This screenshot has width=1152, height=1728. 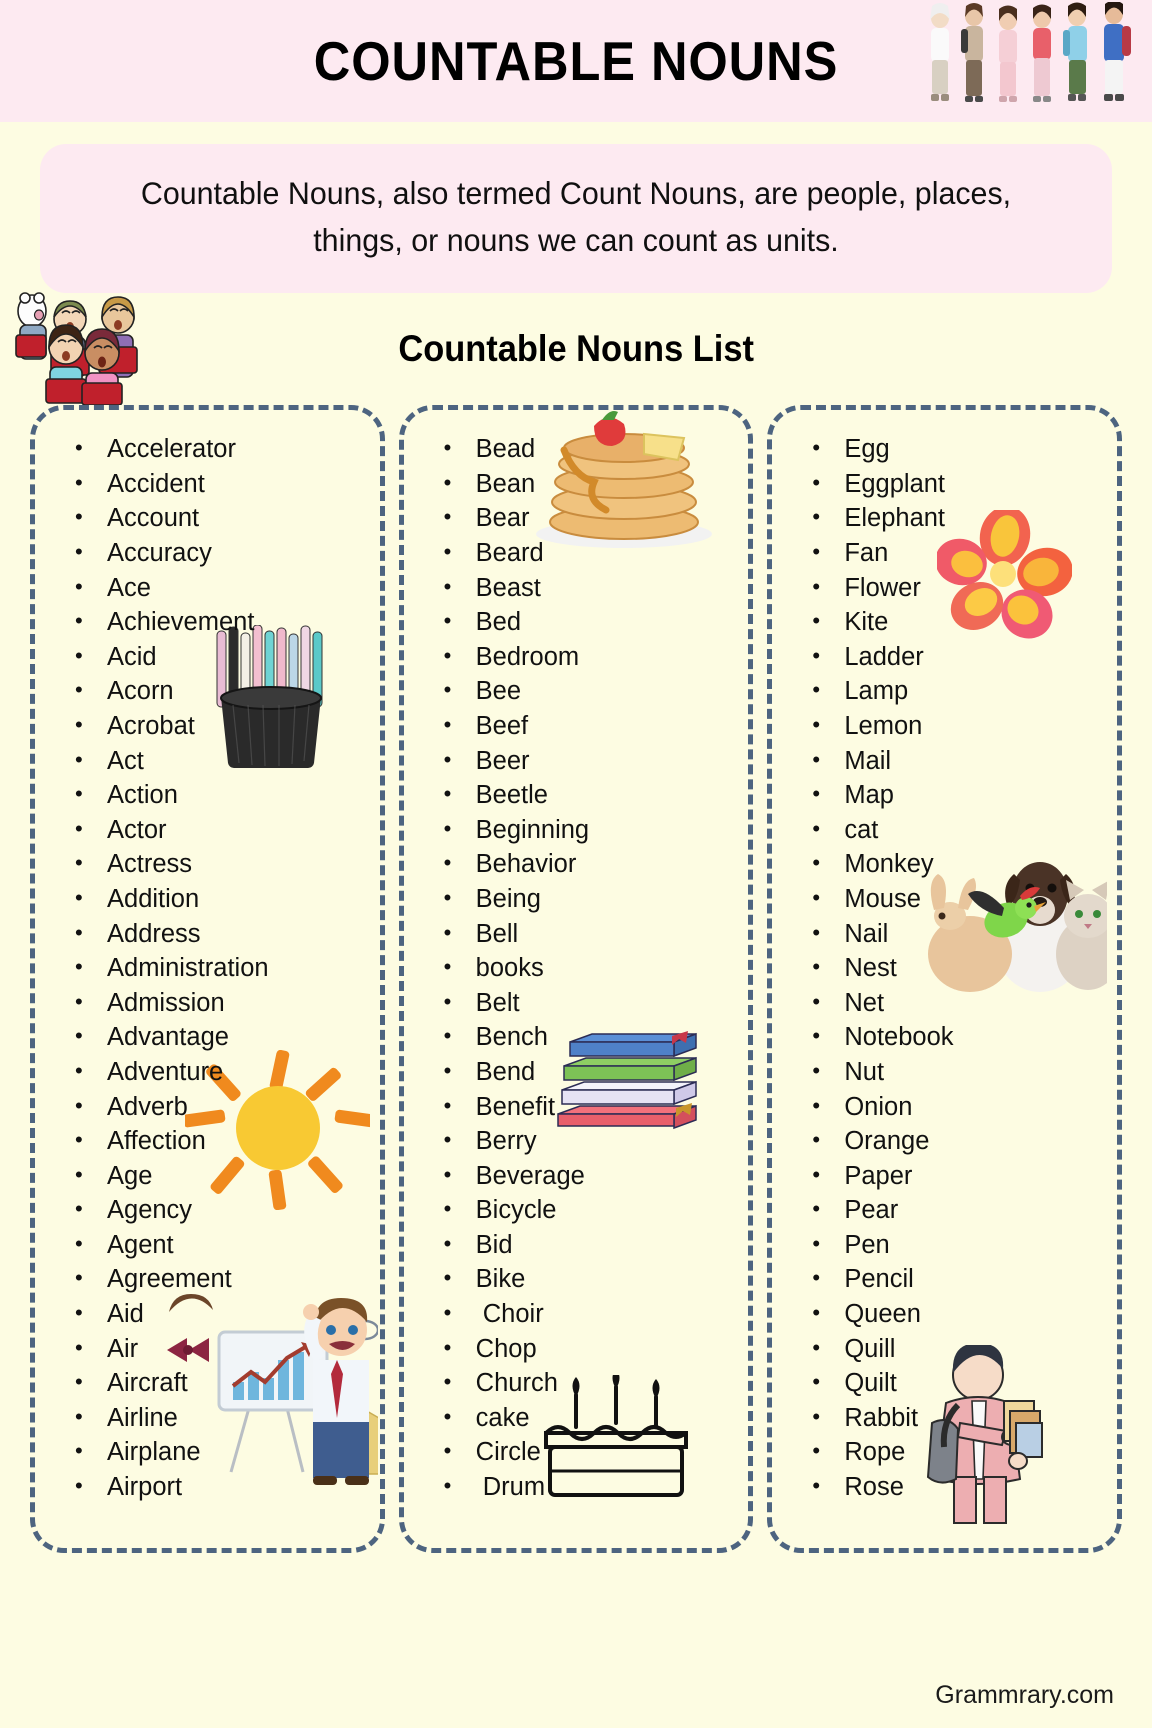 What do you see at coordinates (207, 657) in the screenshot?
I see `list-item: Acid` at bounding box center [207, 657].